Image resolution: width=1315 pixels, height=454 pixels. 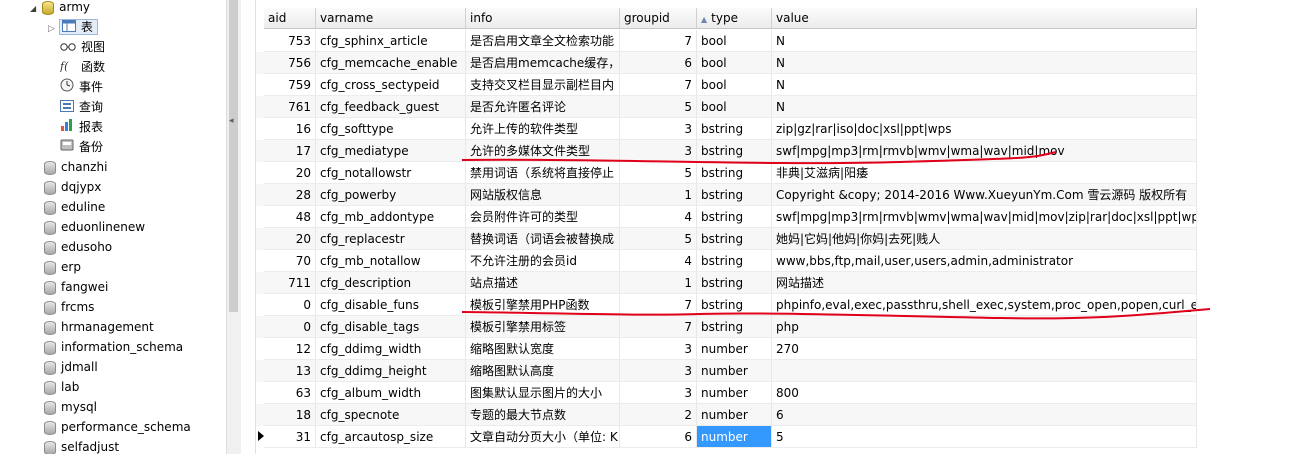 What do you see at coordinates (543, 151) in the screenshot?
I see `cell-info: 允许的多媒体文件类型` at bounding box center [543, 151].